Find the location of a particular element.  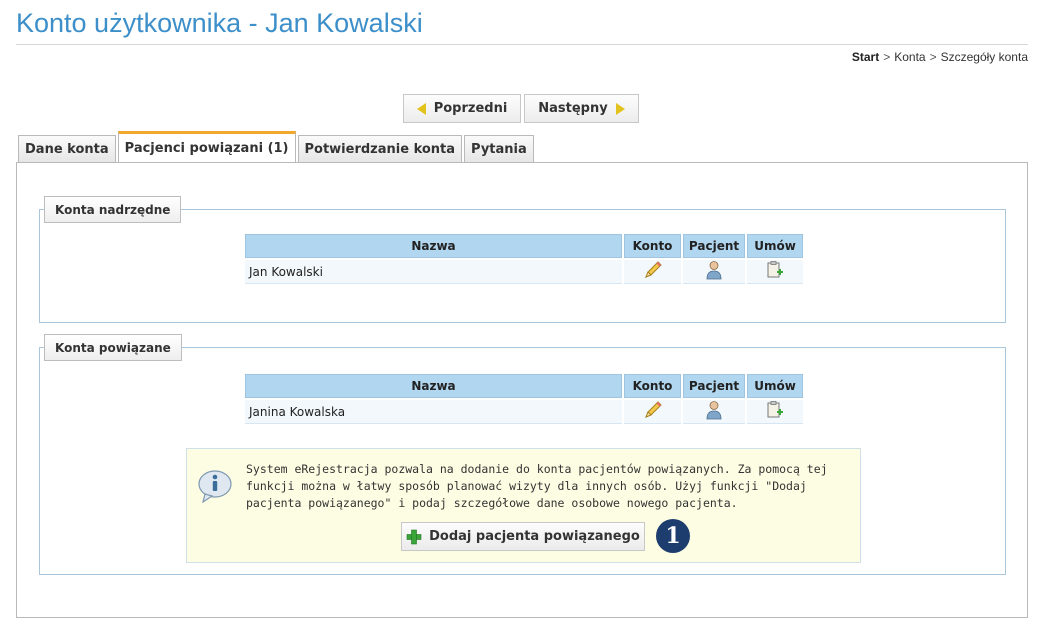

previous-button: Poprzedni is located at coordinates (462, 108).